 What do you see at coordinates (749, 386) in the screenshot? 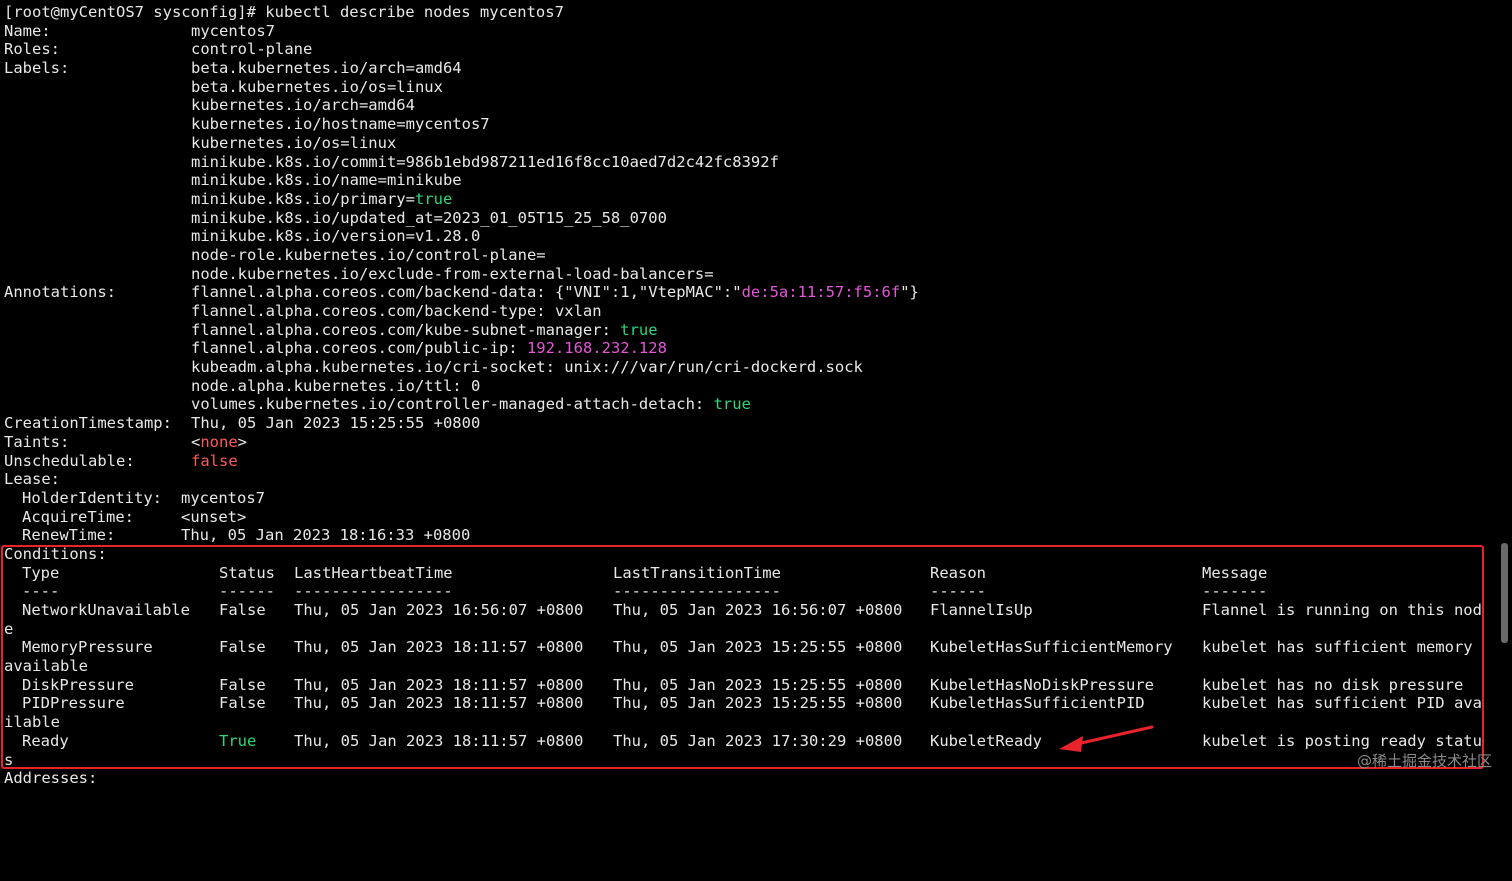
I see `annotation-line: node.alpha.kubernetes.io/ttl: 0` at bounding box center [749, 386].